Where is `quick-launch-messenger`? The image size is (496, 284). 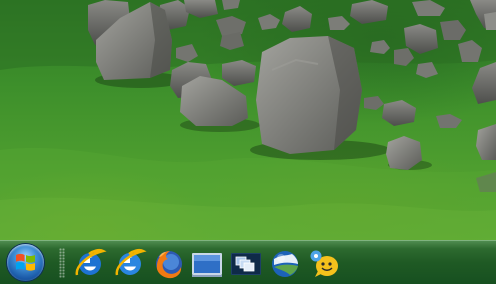 quick-launch-messenger is located at coordinates (324, 263).